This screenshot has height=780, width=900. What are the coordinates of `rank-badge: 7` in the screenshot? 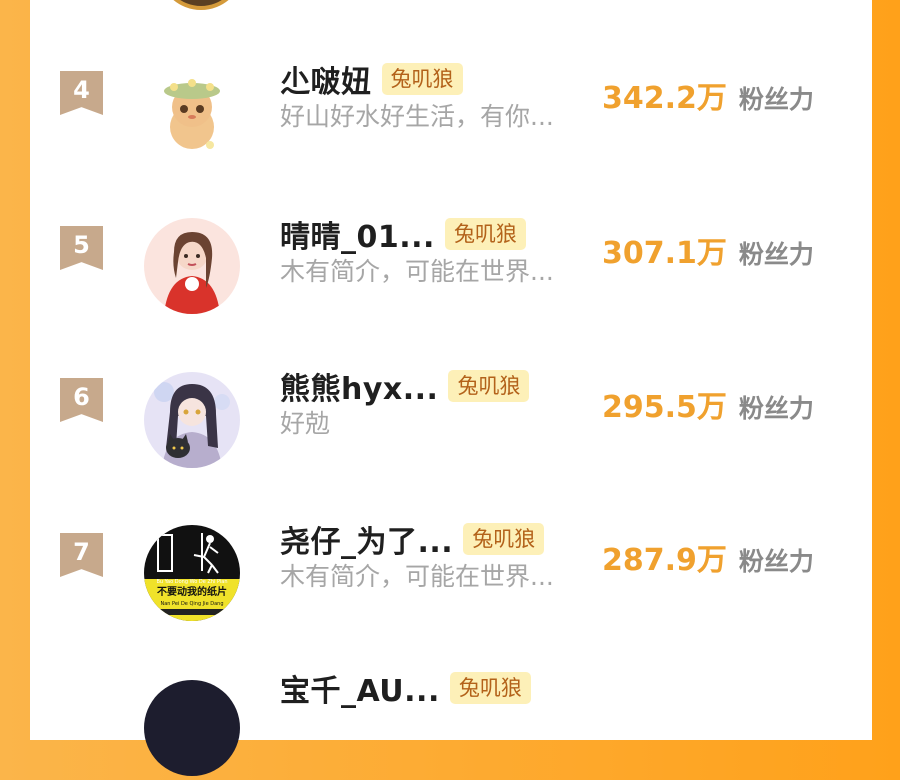 It's located at (81, 555).